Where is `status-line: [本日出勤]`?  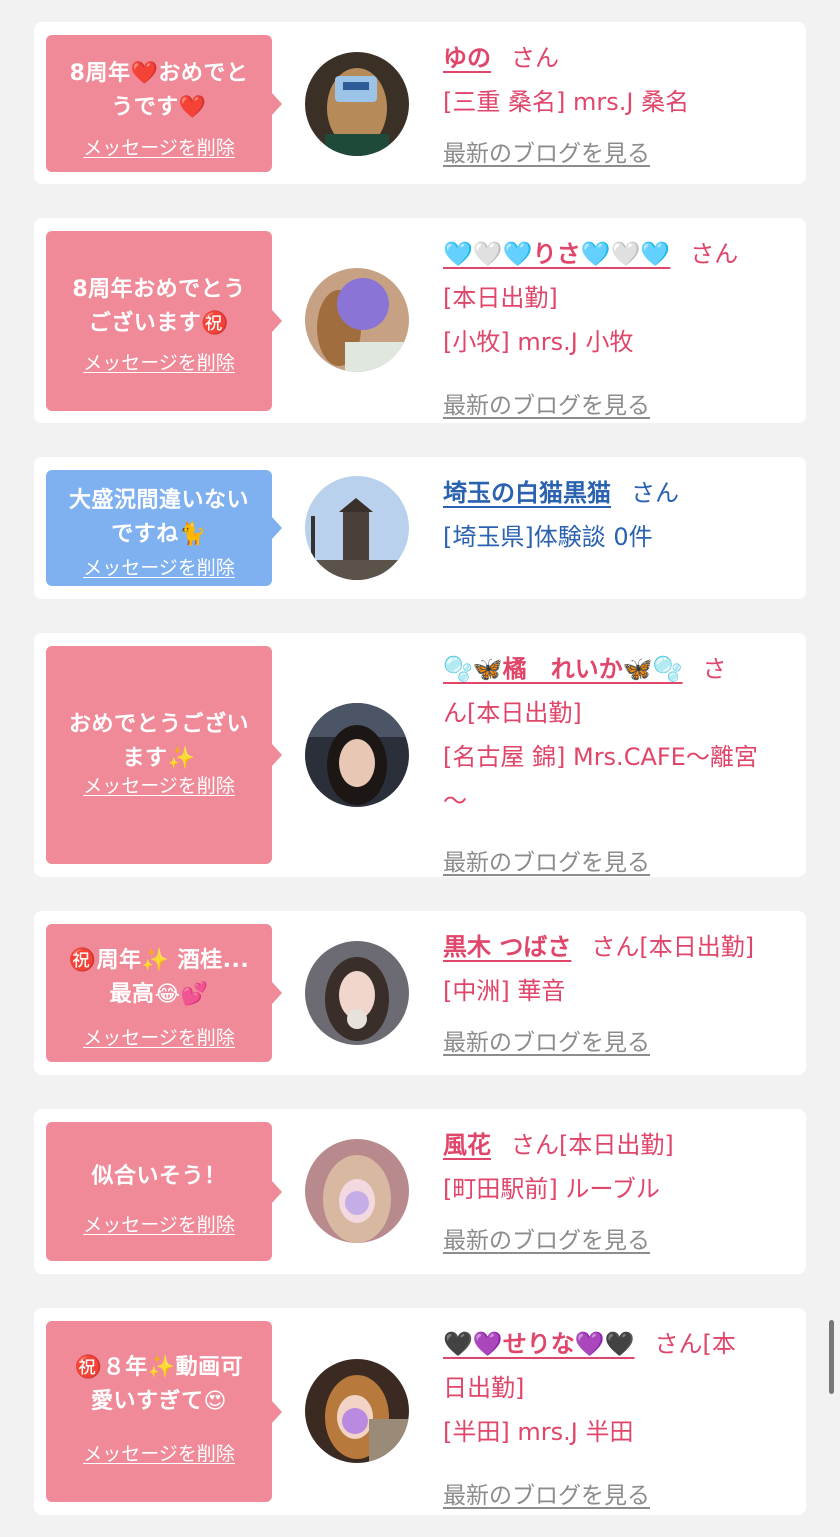 status-line: [本日出勤] is located at coordinates (500, 298).